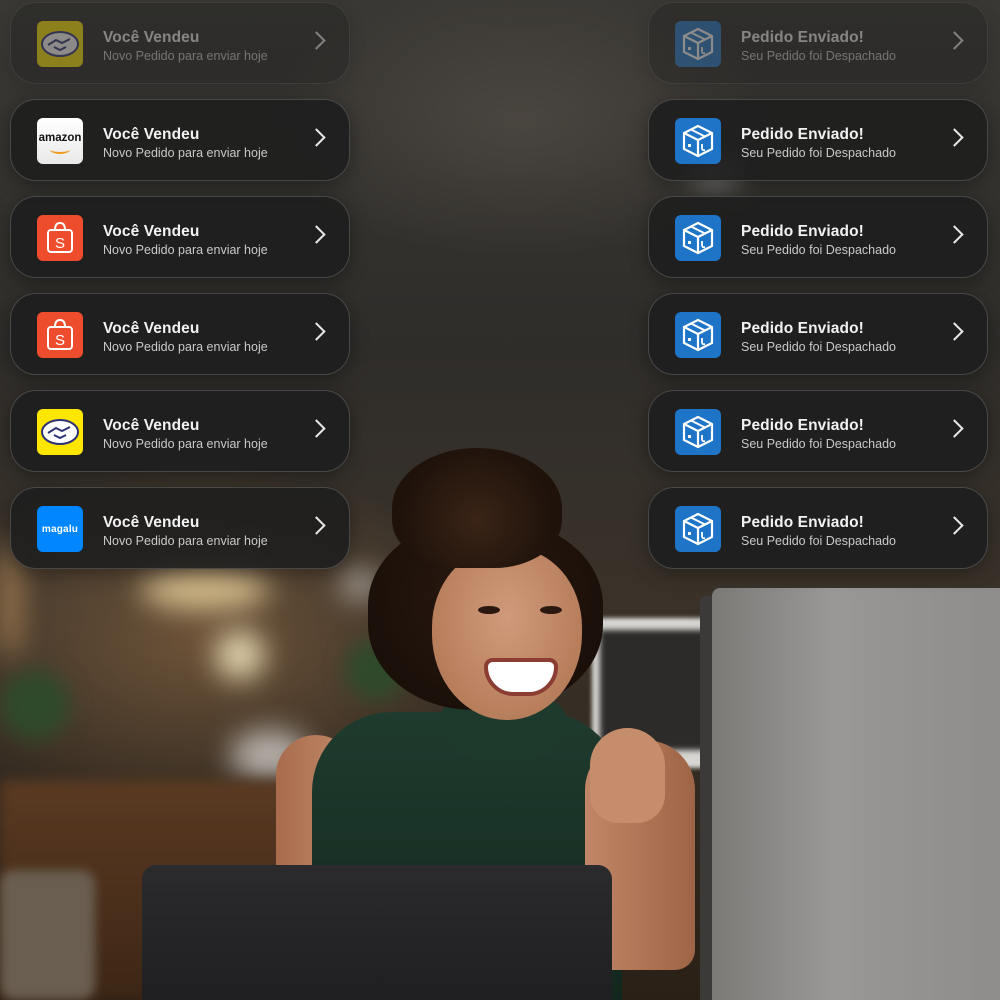 The image size is (1000, 1000). Describe the element at coordinates (856, 794) in the screenshot. I see `monitor` at that location.